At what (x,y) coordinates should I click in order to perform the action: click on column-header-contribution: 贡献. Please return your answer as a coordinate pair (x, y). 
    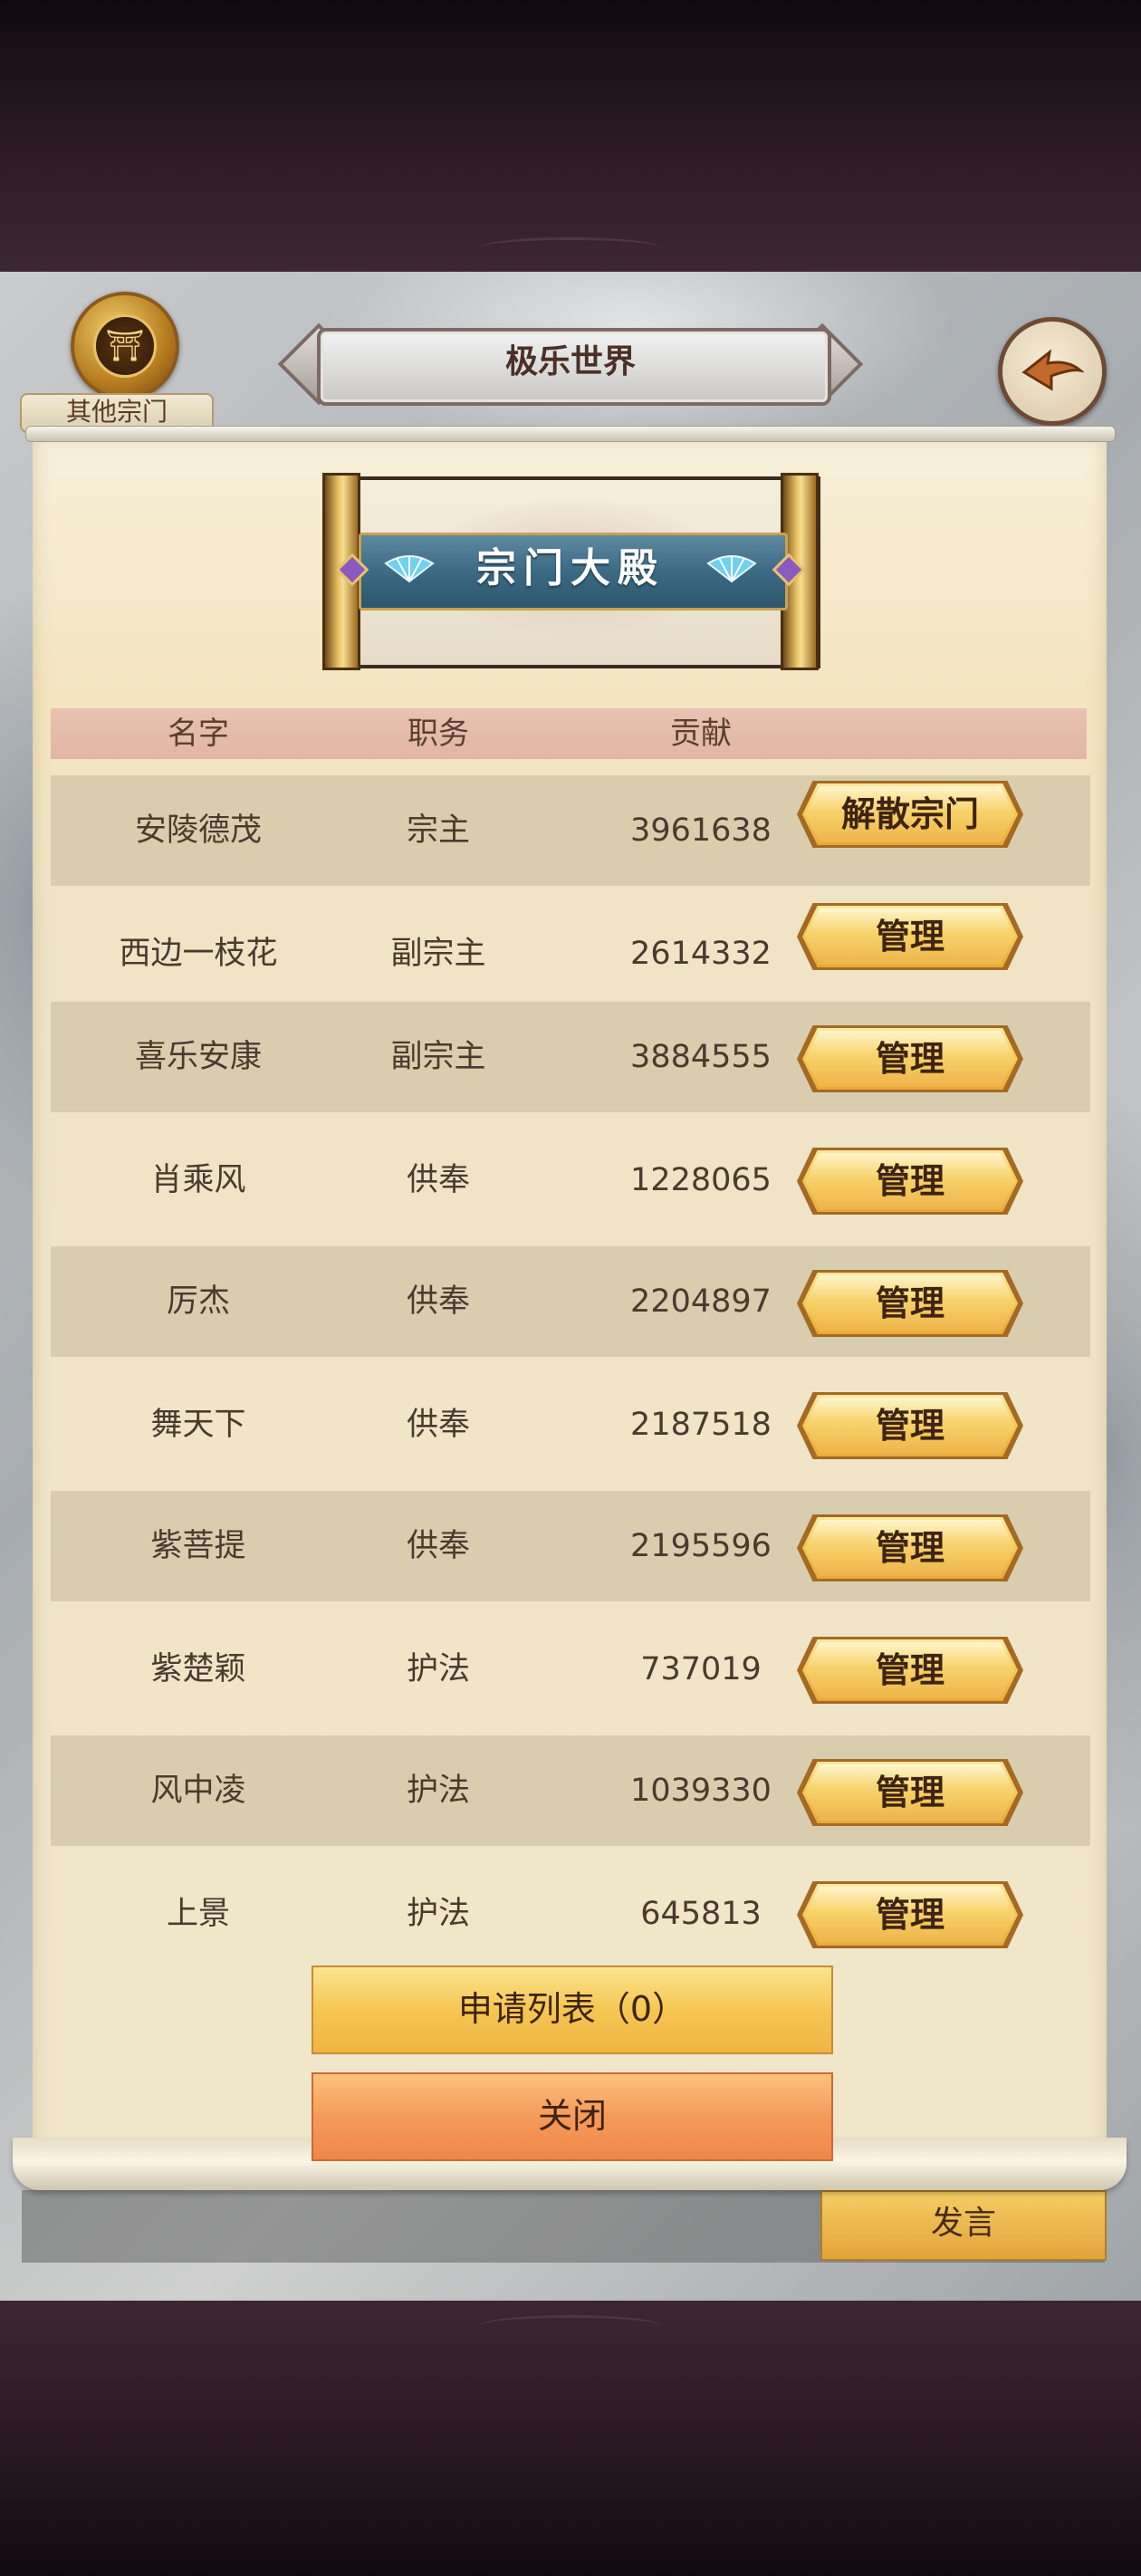
    Looking at the image, I should click on (701, 734).